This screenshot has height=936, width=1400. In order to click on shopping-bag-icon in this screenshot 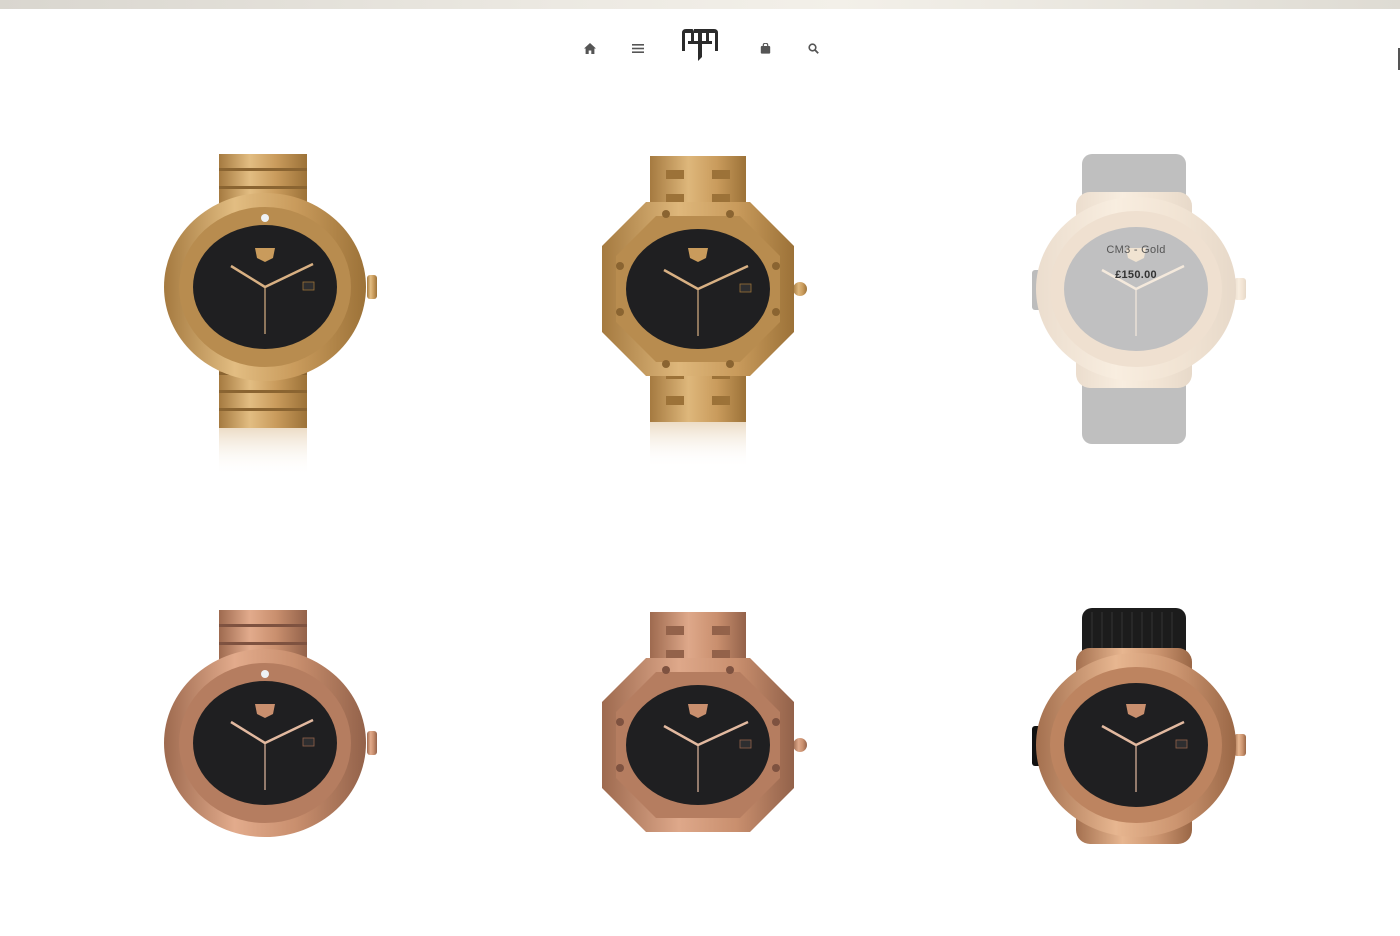, I will do `click(765, 48)`.